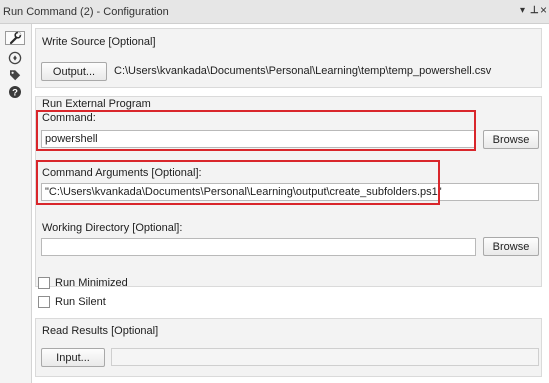  What do you see at coordinates (16, 203) in the screenshot?
I see `sidebar: ?` at bounding box center [16, 203].